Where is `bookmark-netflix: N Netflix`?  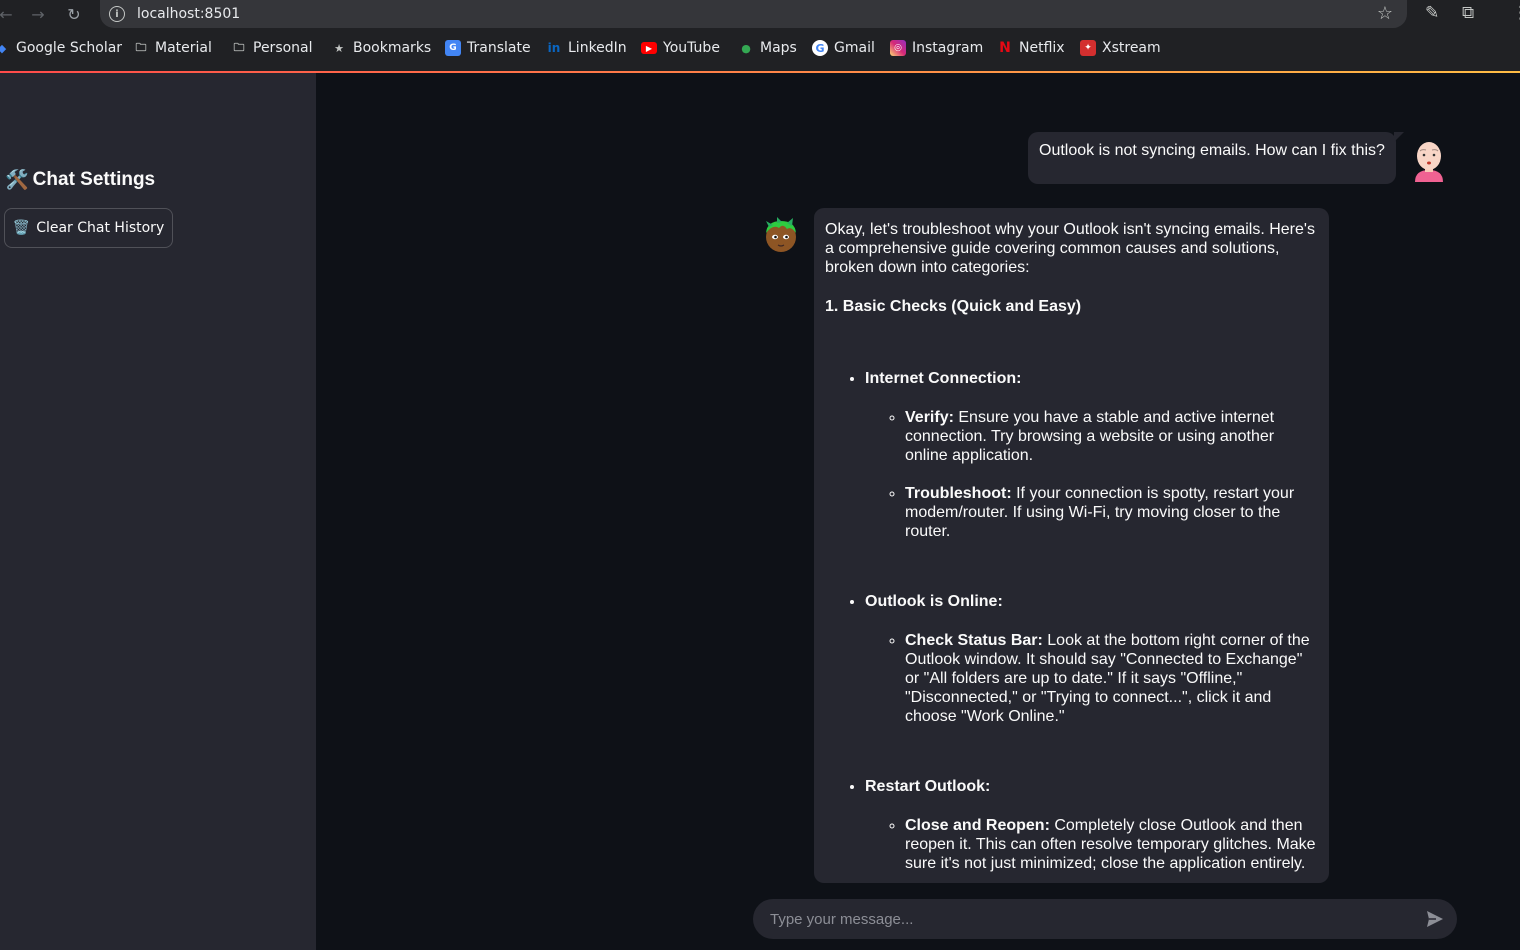 bookmark-netflix: N Netflix is located at coordinates (1031, 48).